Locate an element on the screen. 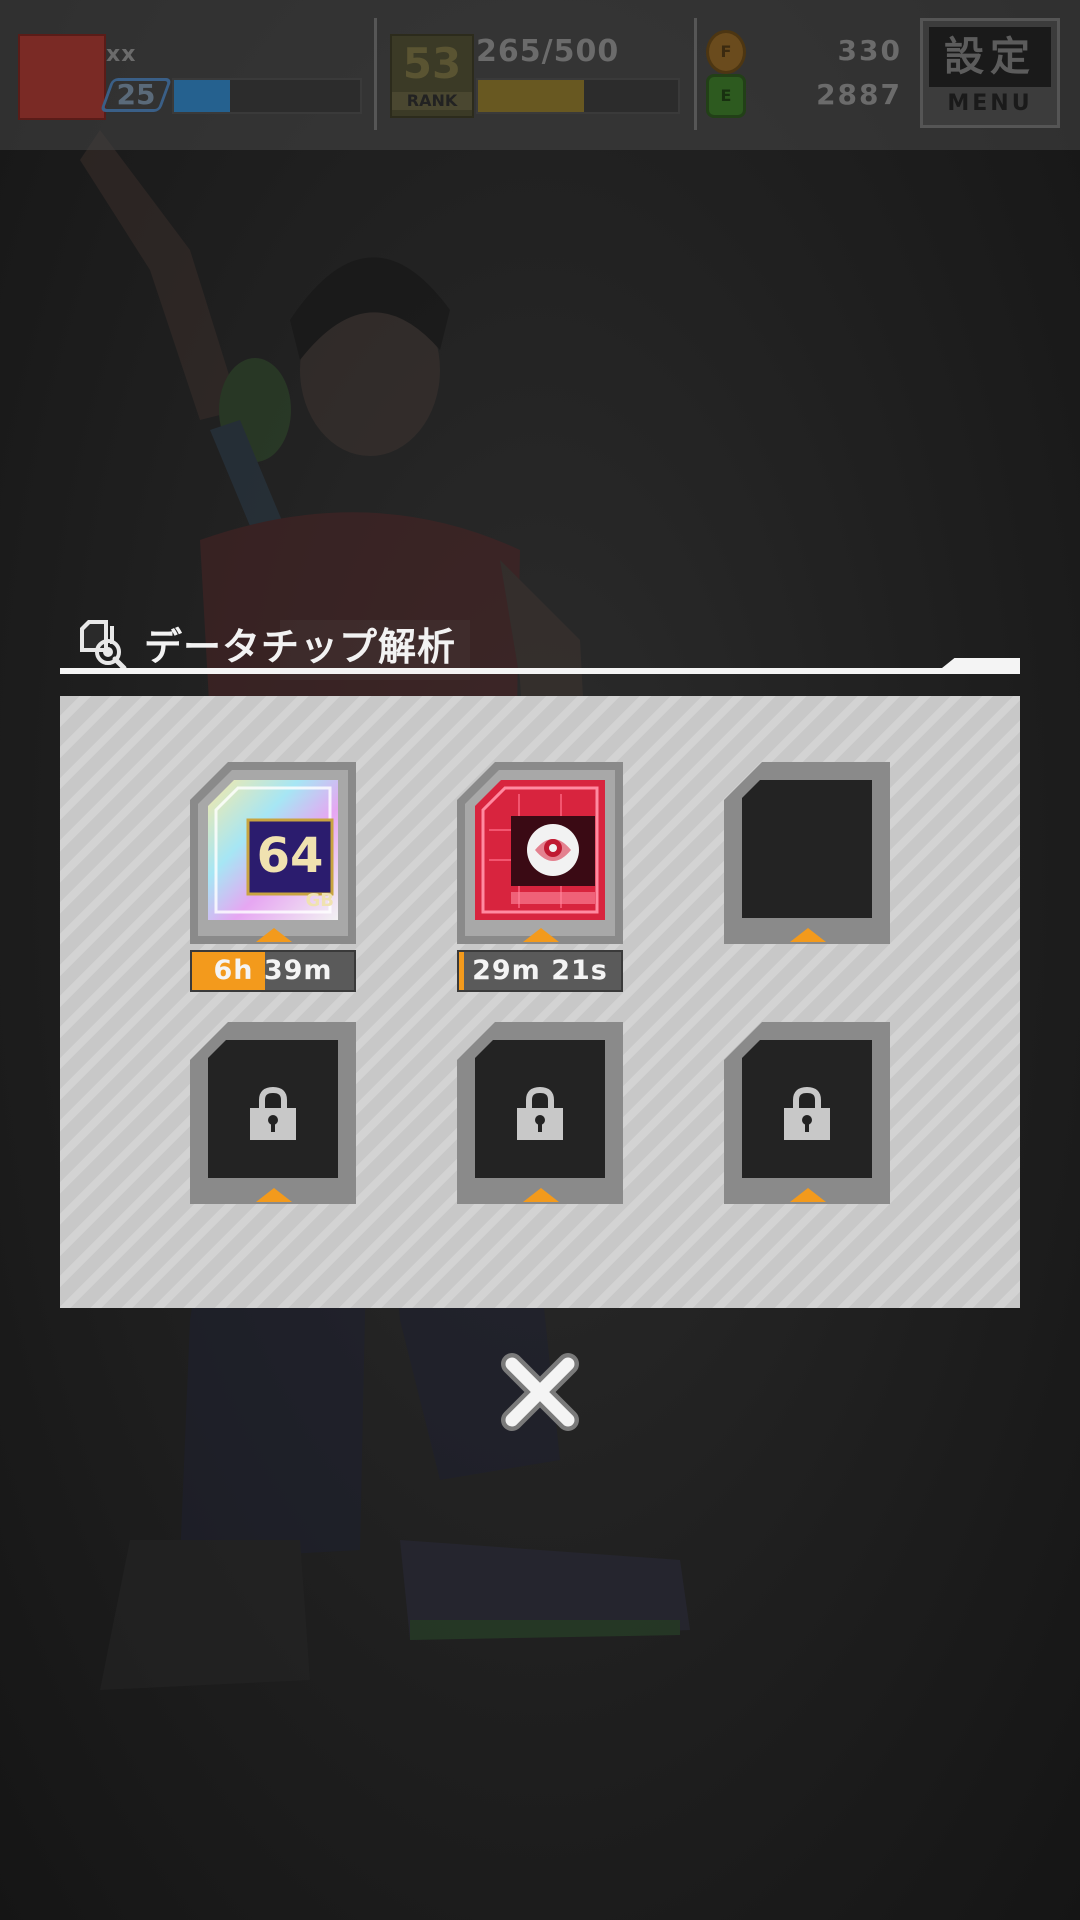 The height and width of the screenshot is (1920, 1080). chip-timer-bar: 29m 21s is located at coordinates (540, 971).